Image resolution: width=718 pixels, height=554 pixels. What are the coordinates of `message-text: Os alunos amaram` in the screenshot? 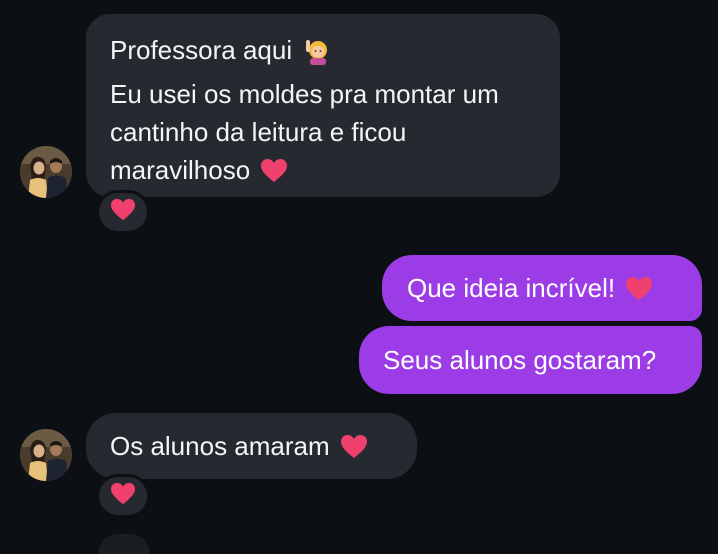 It's located at (220, 446).